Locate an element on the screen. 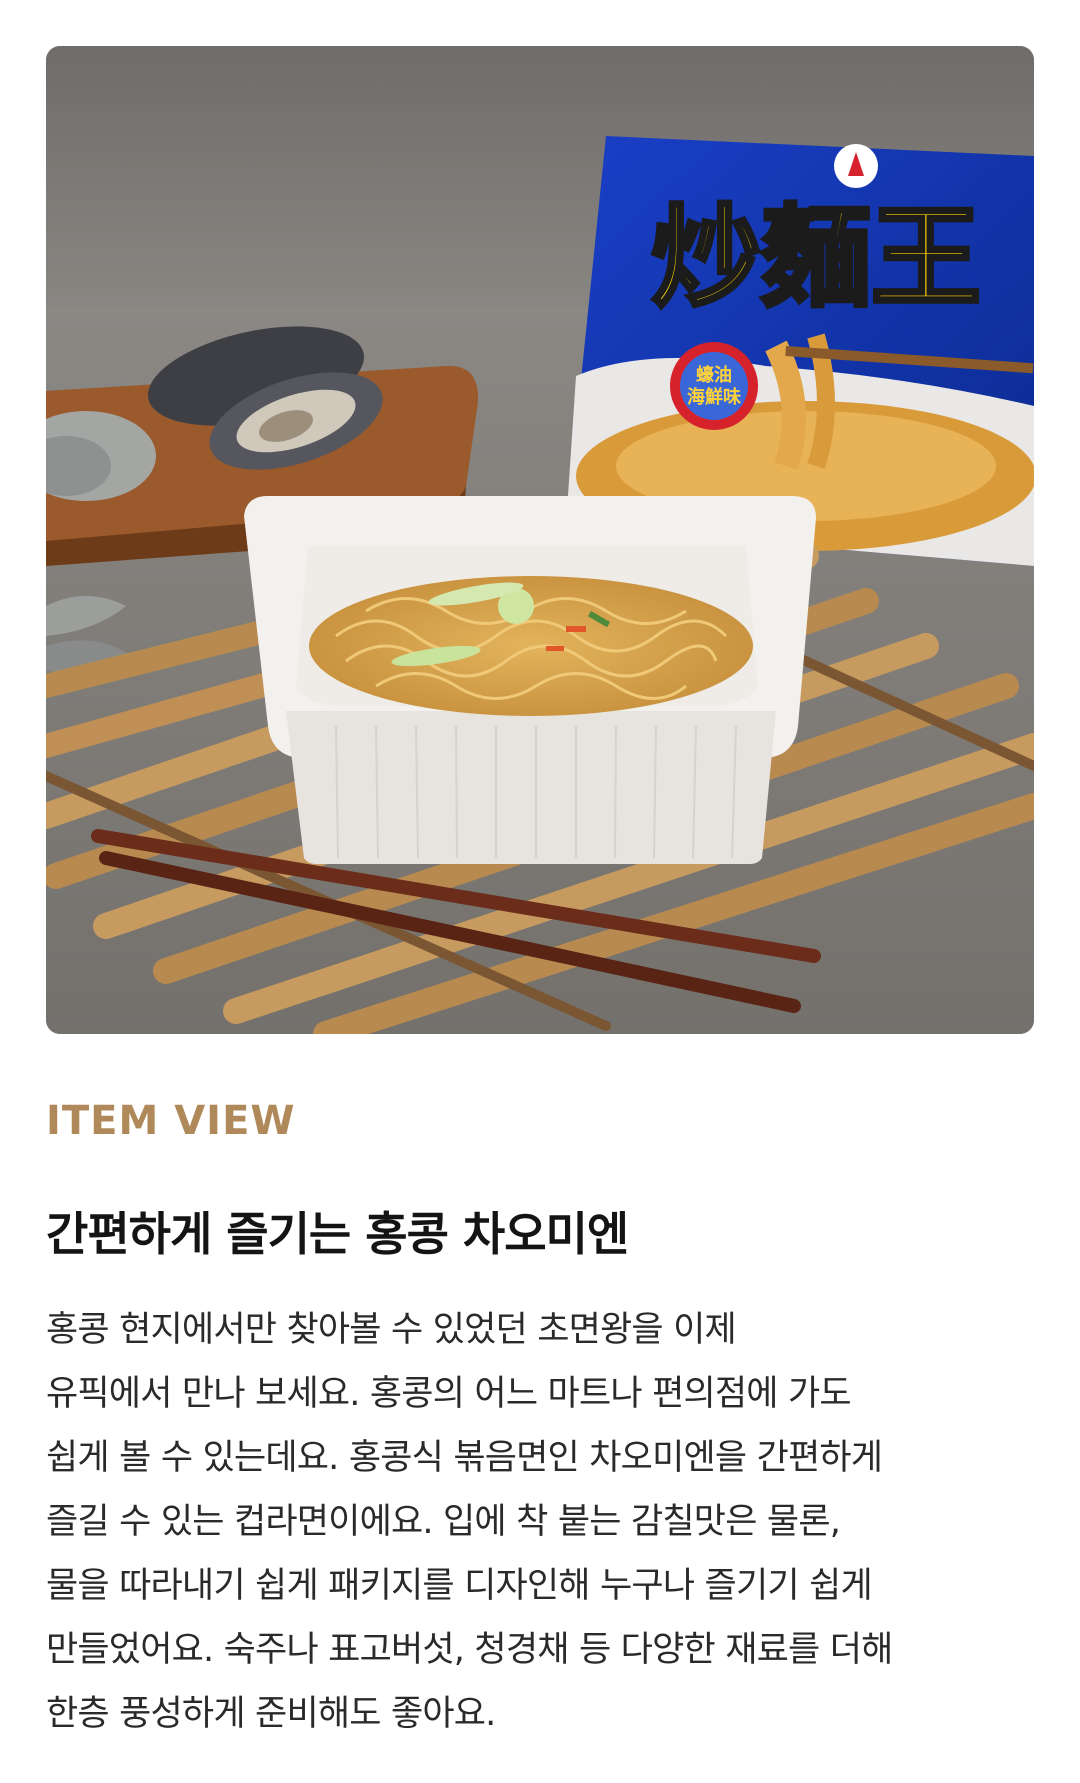 This screenshot has height=1783, width=1080. description-line: 홍콩 현지에서만 찾아볼 수 있었던 초면왕을 이제 is located at coordinates (391, 1330).